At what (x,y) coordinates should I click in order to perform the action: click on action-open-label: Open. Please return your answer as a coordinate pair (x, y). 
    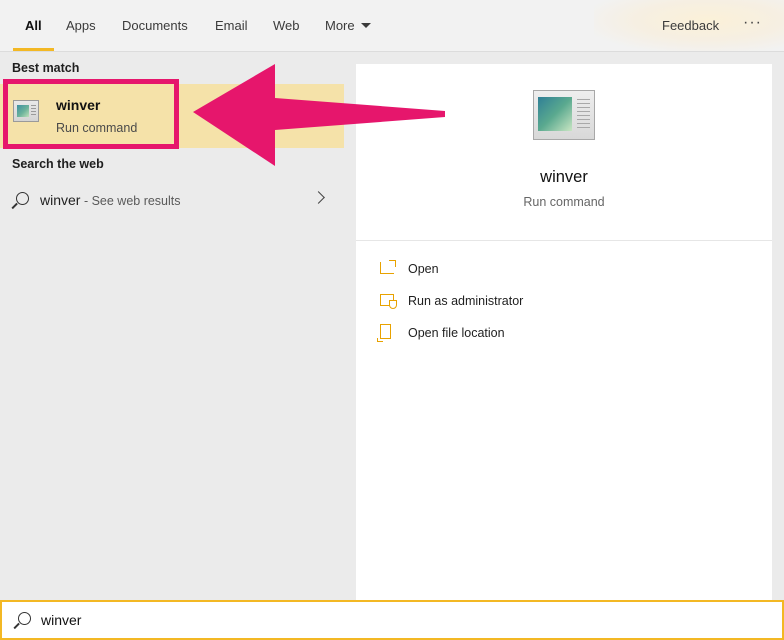
    Looking at the image, I should click on (423, 269).